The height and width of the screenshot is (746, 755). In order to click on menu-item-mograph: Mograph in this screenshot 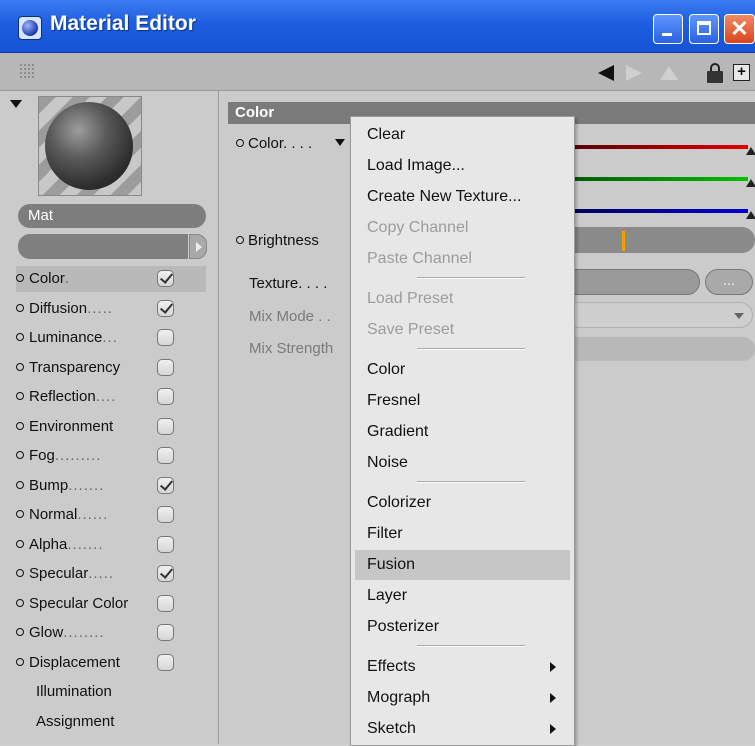, I will do `click(462, 698)`.